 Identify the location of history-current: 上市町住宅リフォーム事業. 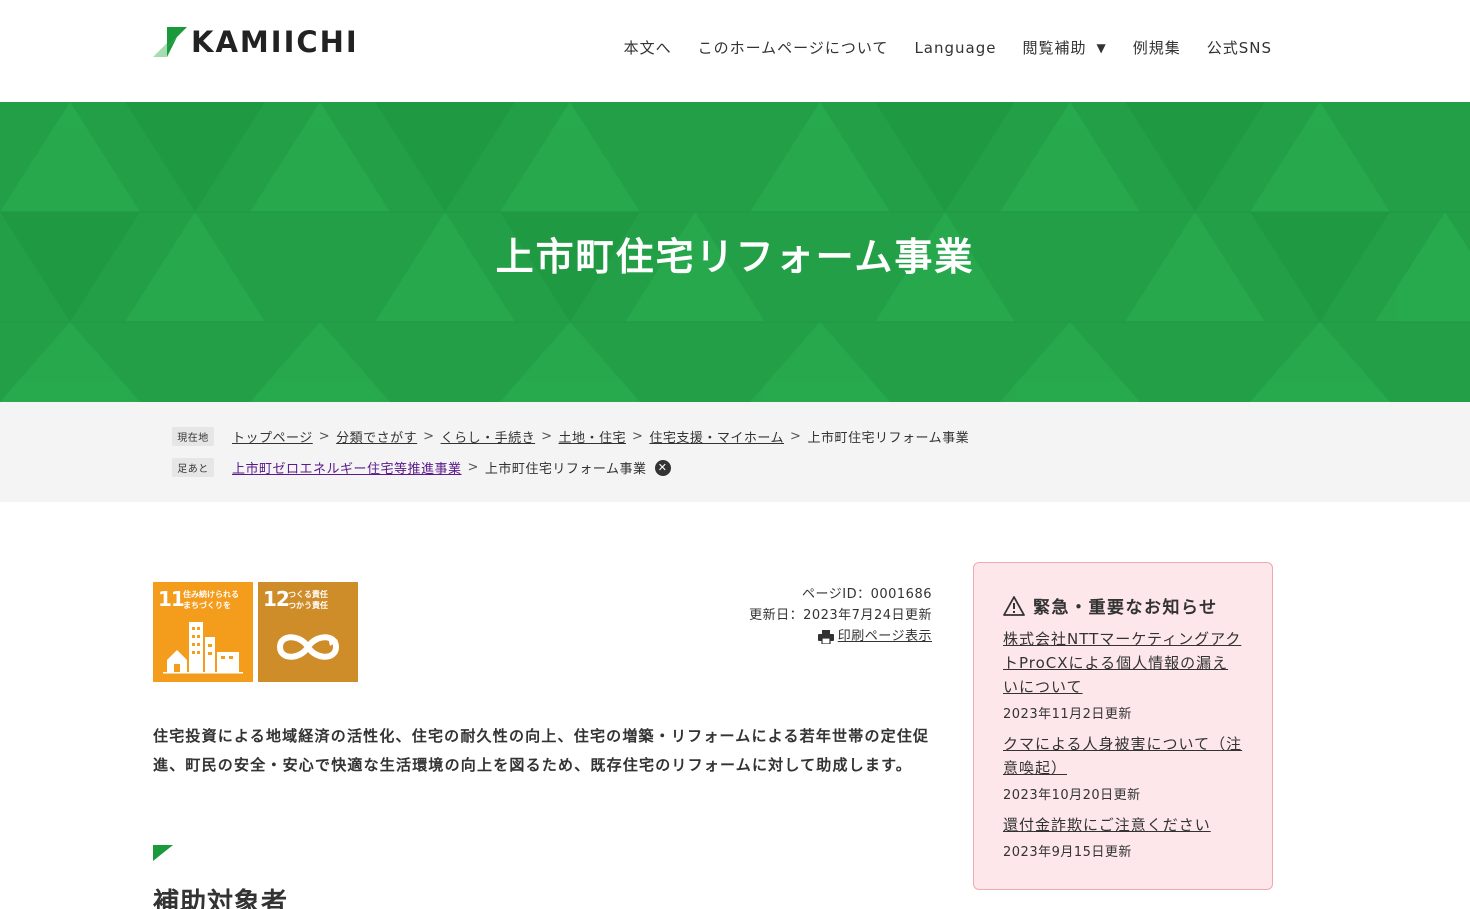
(565, 469).